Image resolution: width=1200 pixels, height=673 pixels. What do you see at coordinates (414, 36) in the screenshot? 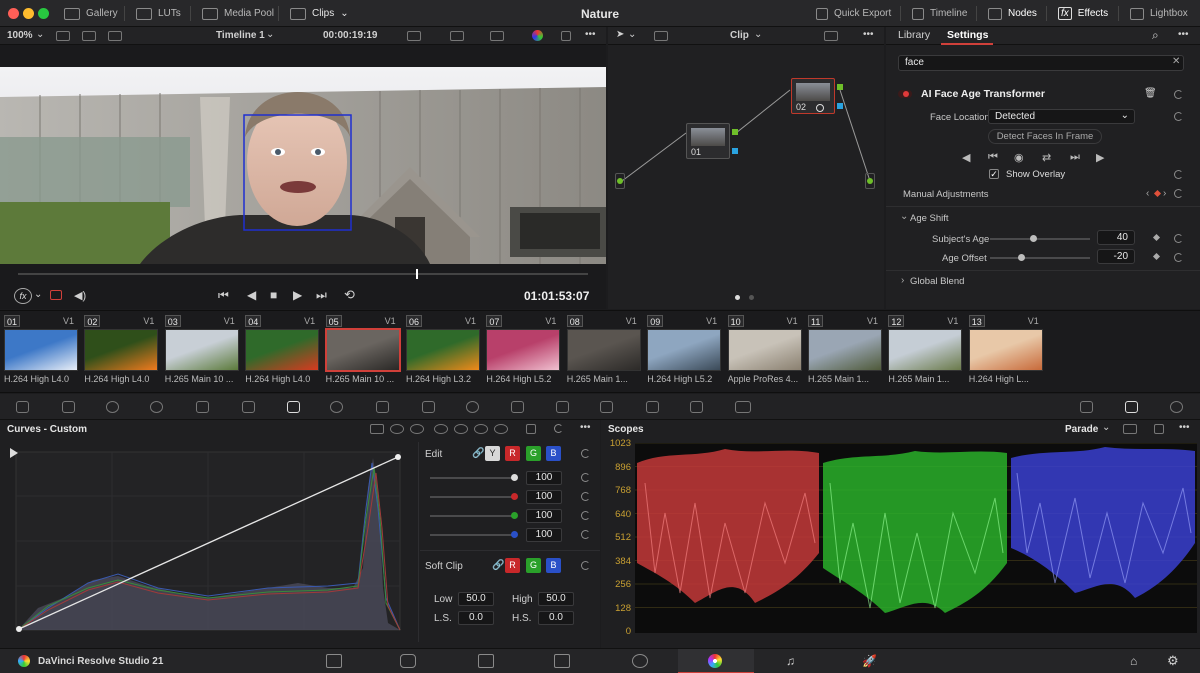
I see `viewer-mode-icon` at bounding box center [414, 36].